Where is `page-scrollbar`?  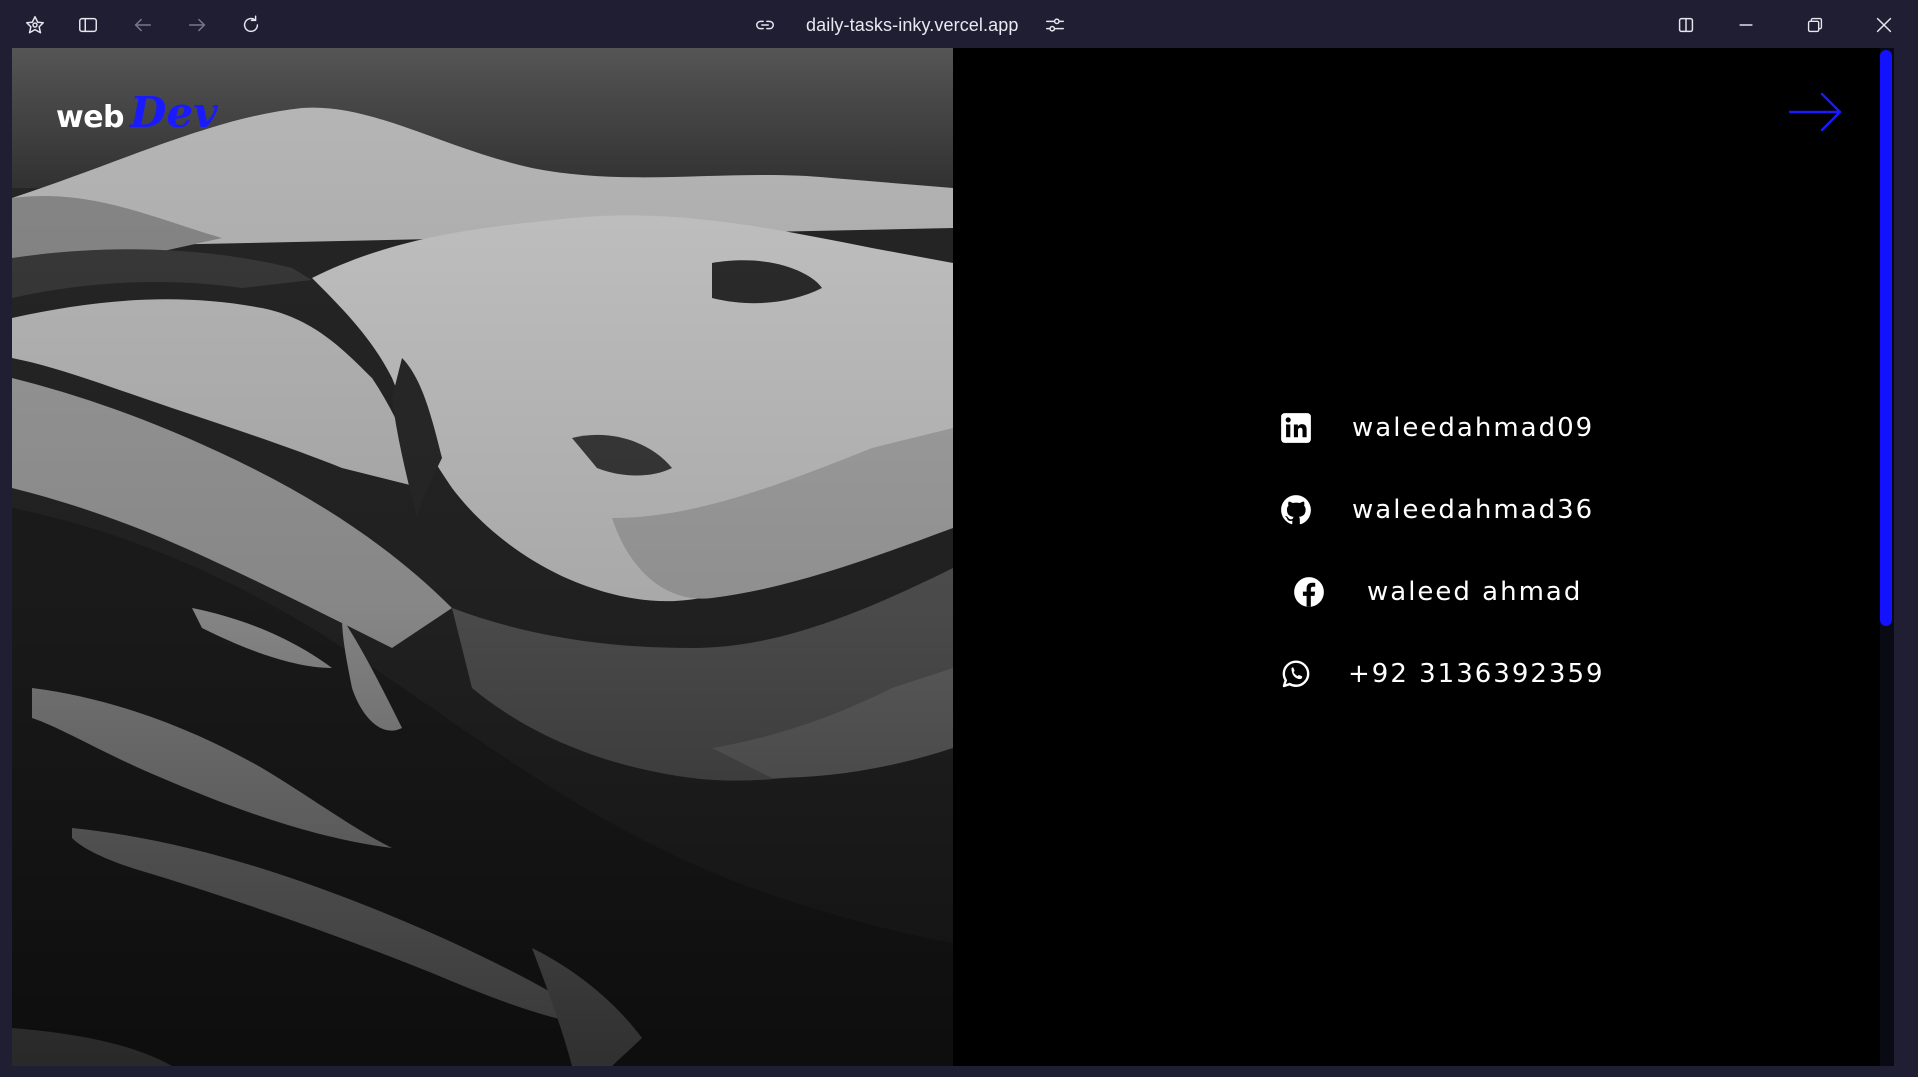 page-scrollbar is located at coordinates (1887, 557).